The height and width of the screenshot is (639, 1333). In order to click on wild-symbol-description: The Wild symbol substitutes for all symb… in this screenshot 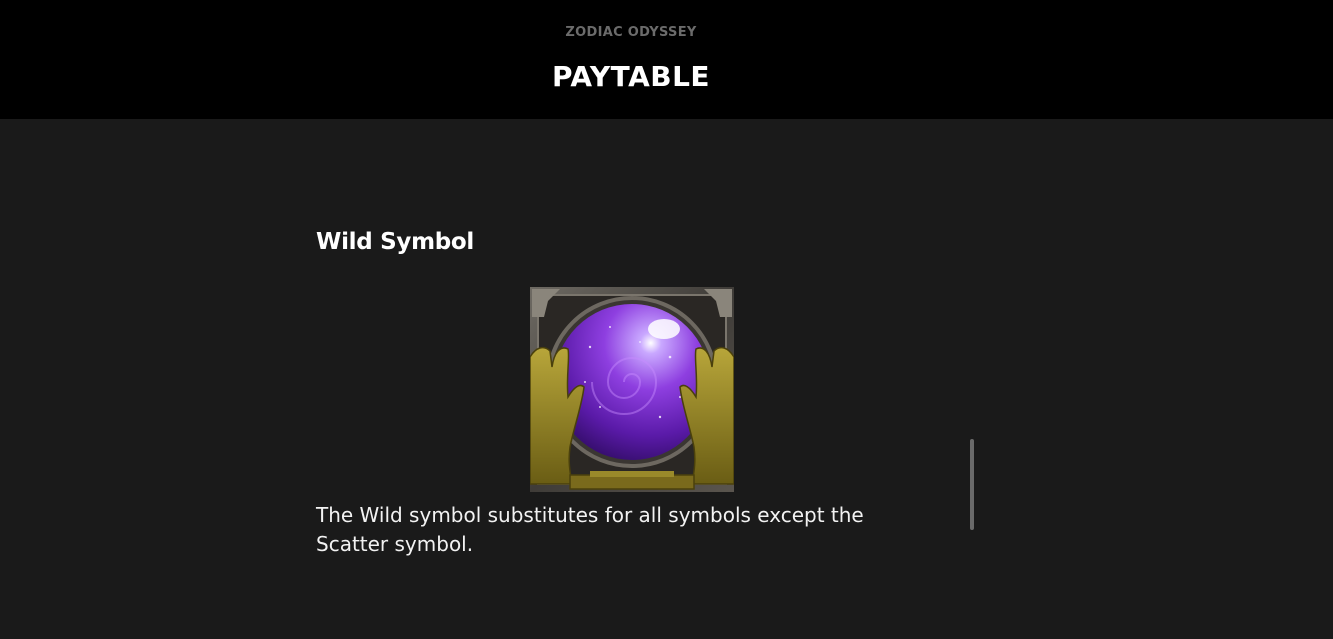, I will do `click(590, 529)`.